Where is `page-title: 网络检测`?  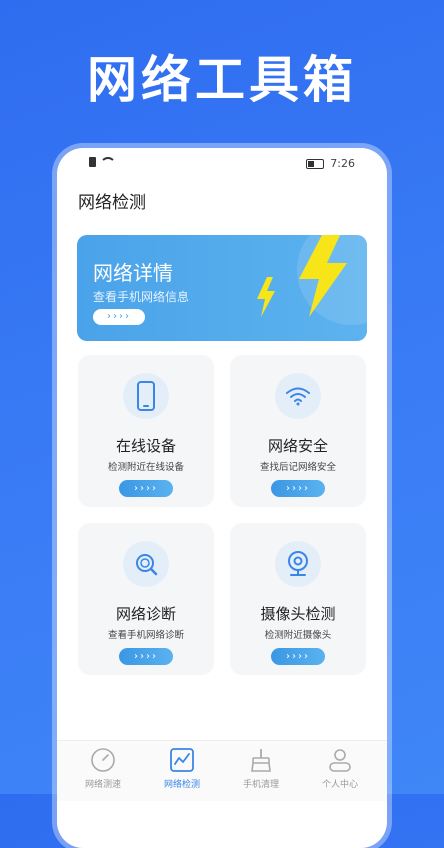 page-title: 网络检测 is located at coordinates (112, 203).